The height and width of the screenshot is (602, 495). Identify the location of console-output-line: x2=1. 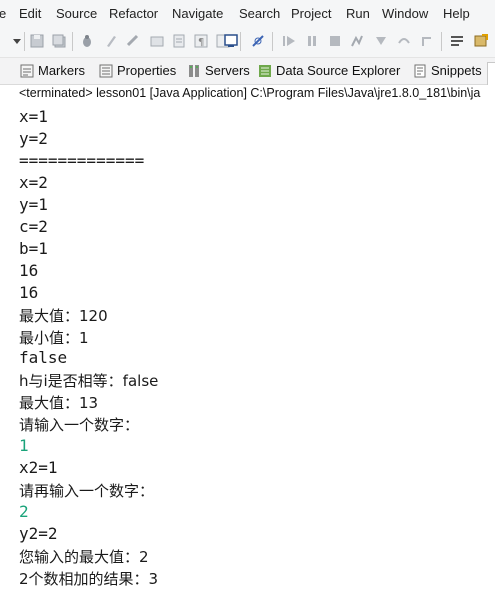
(38, 467).